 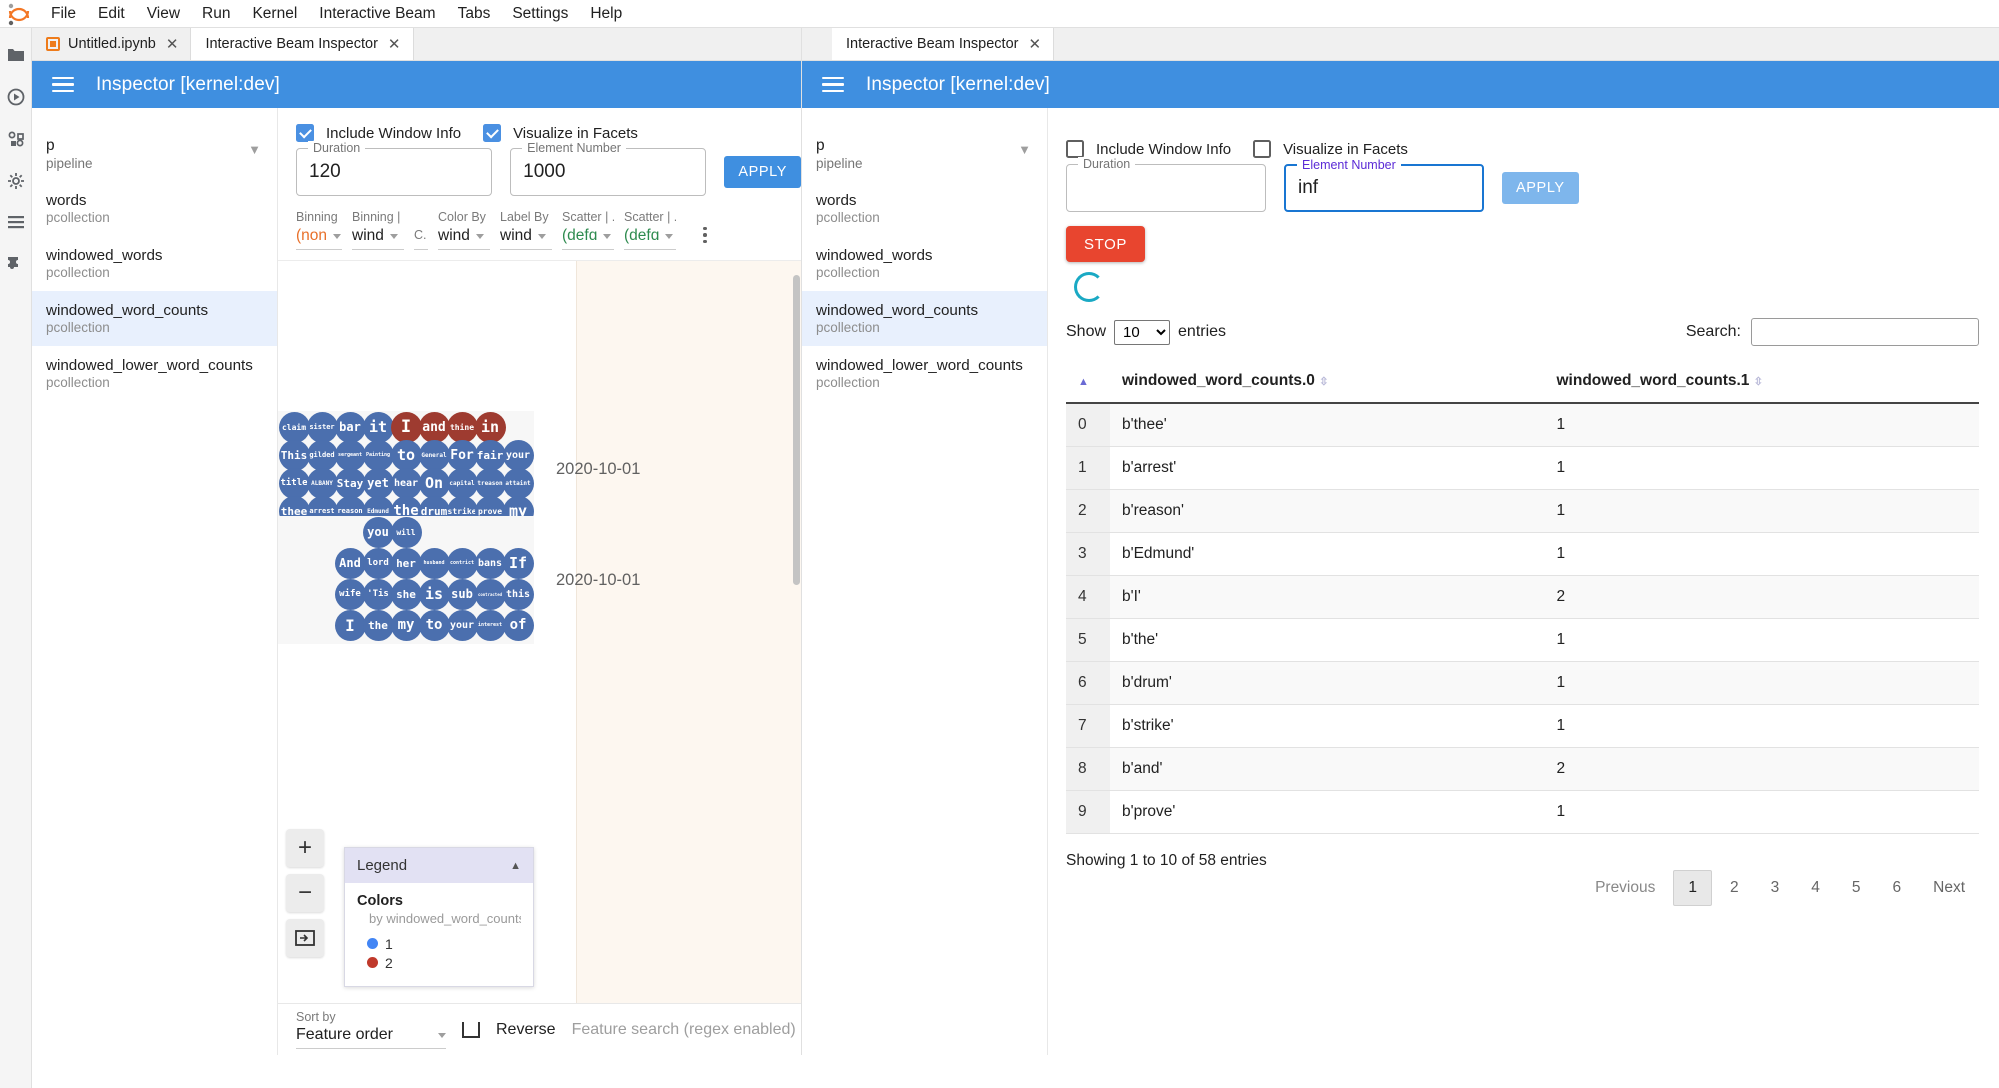 What do you see at coordinates (1522, 683) in the screenshot?
I see `table-row: 6 b'drum' 1` at bounding box center [1522, 683].